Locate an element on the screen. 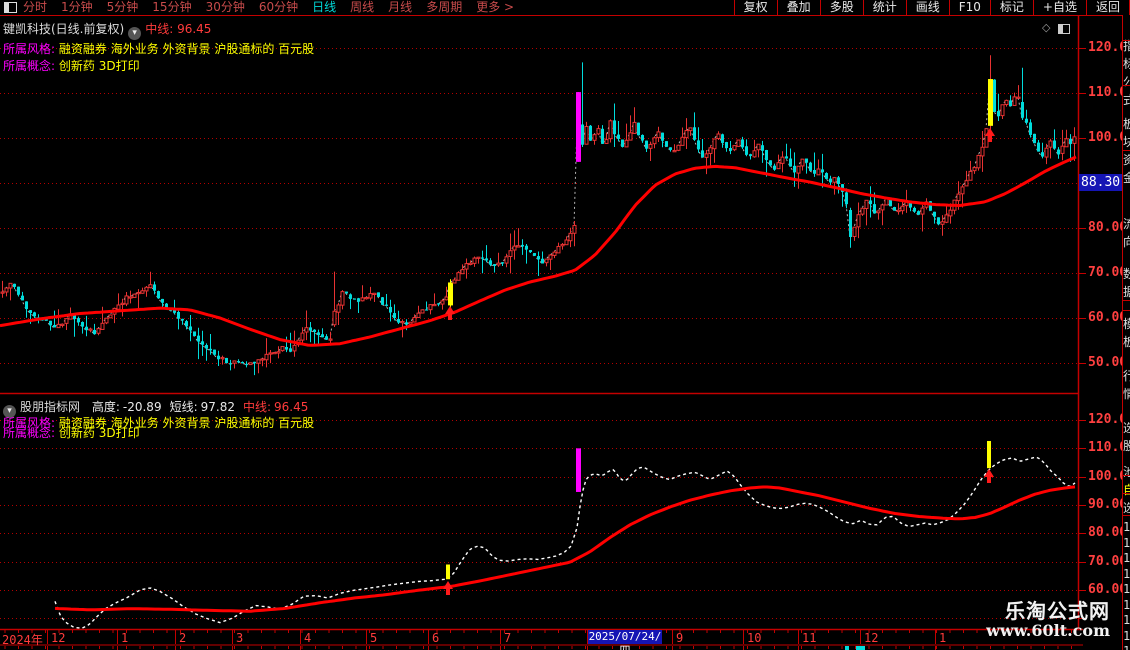 The height and width of the screenshot is (650, 1130). watermark-site-name: 乐淘公式网 is located at coordinates (1057, 611).